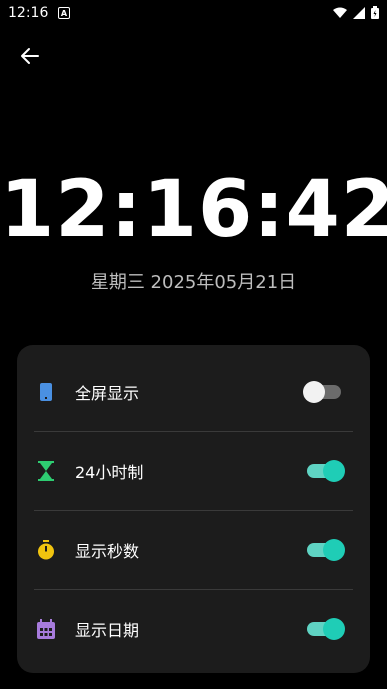 The width and height of the screenshot is (387, 689). I want to click on setting-label: 全屏显示, so click(107, 393).